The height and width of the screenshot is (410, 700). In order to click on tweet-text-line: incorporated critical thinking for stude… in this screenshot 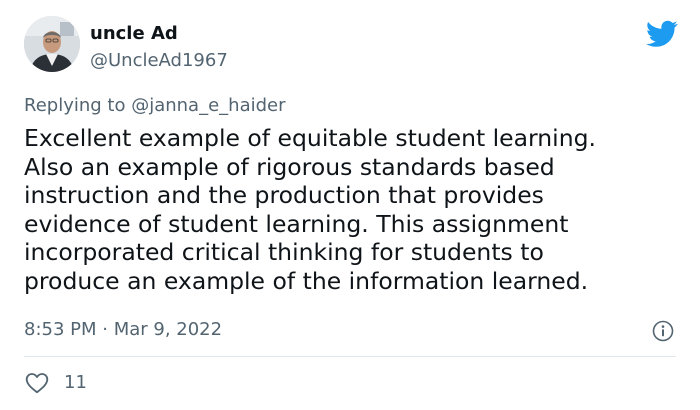, I will do `click(284, 252)`.